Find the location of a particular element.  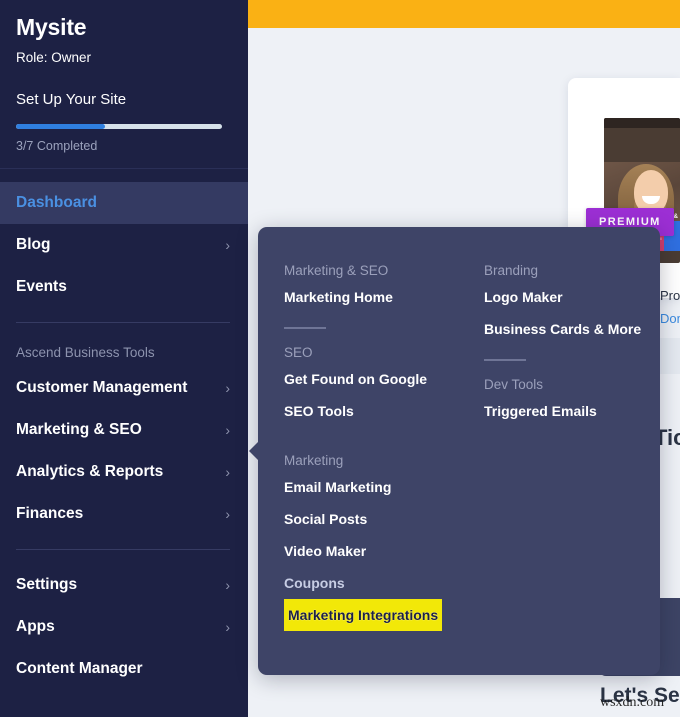

sidebar-item-label: Analytics & Reports is located at coordinates (90, 471).